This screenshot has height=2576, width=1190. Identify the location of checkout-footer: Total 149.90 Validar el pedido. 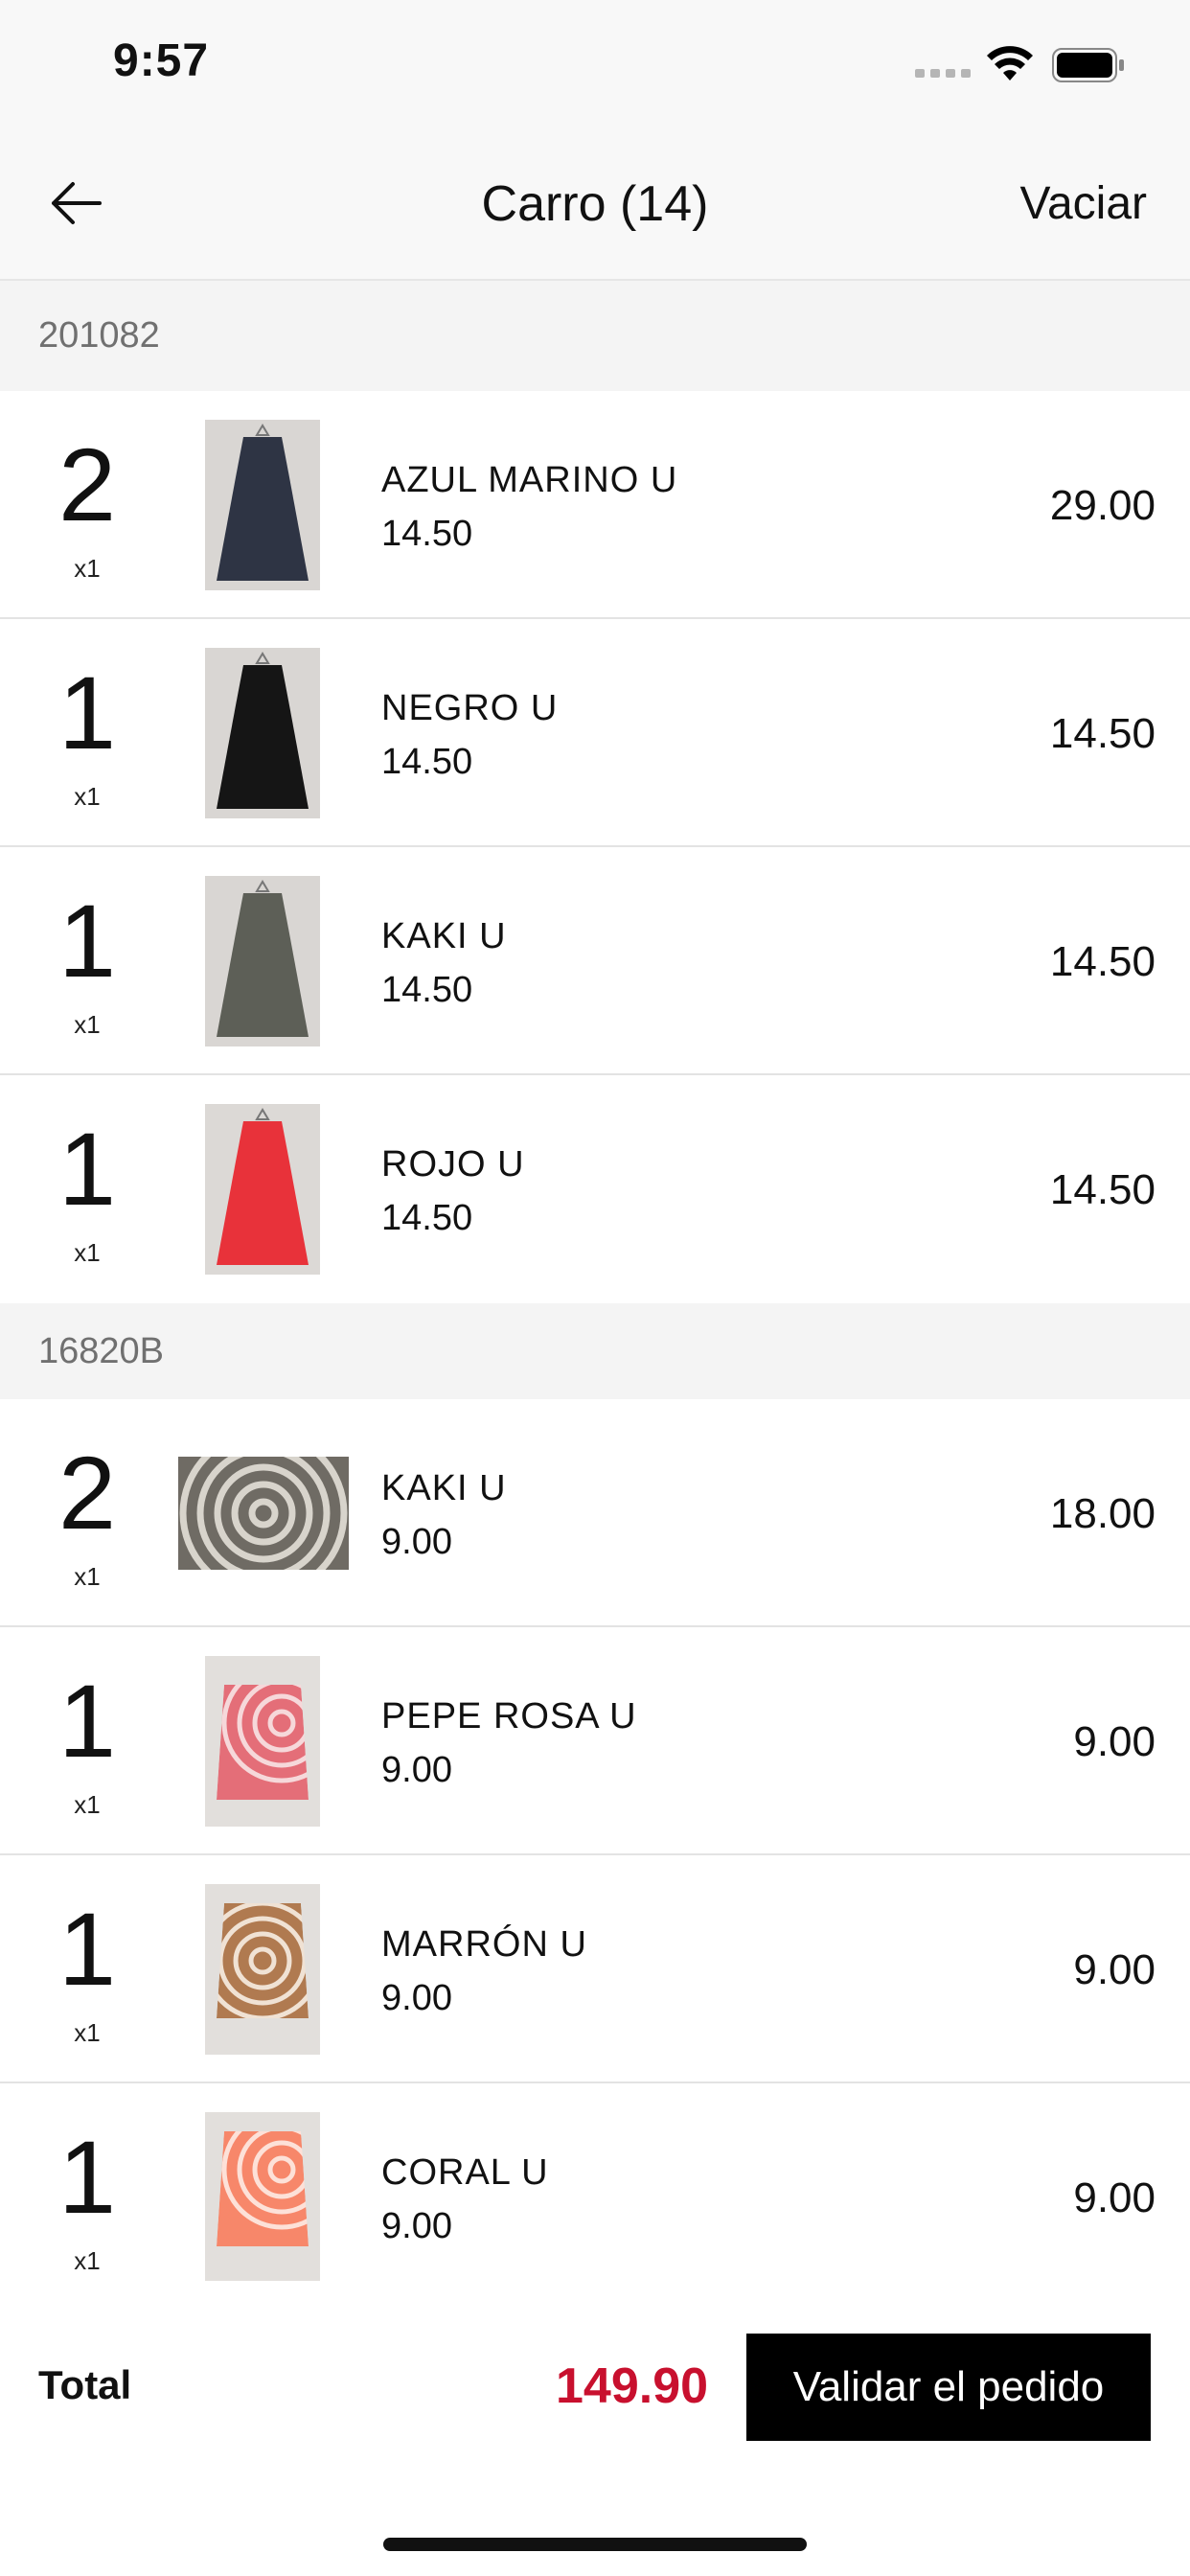
(595, 2428).